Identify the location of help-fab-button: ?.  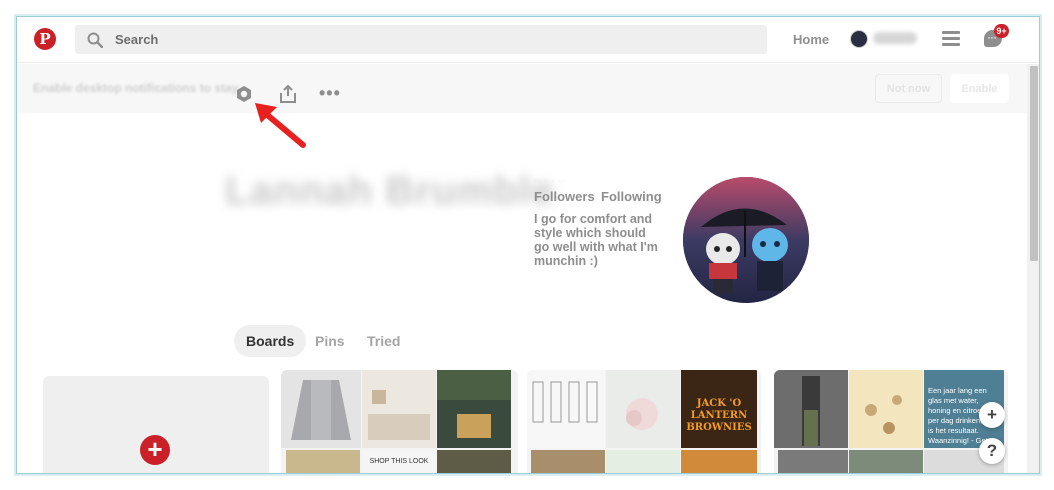
(992, 451).